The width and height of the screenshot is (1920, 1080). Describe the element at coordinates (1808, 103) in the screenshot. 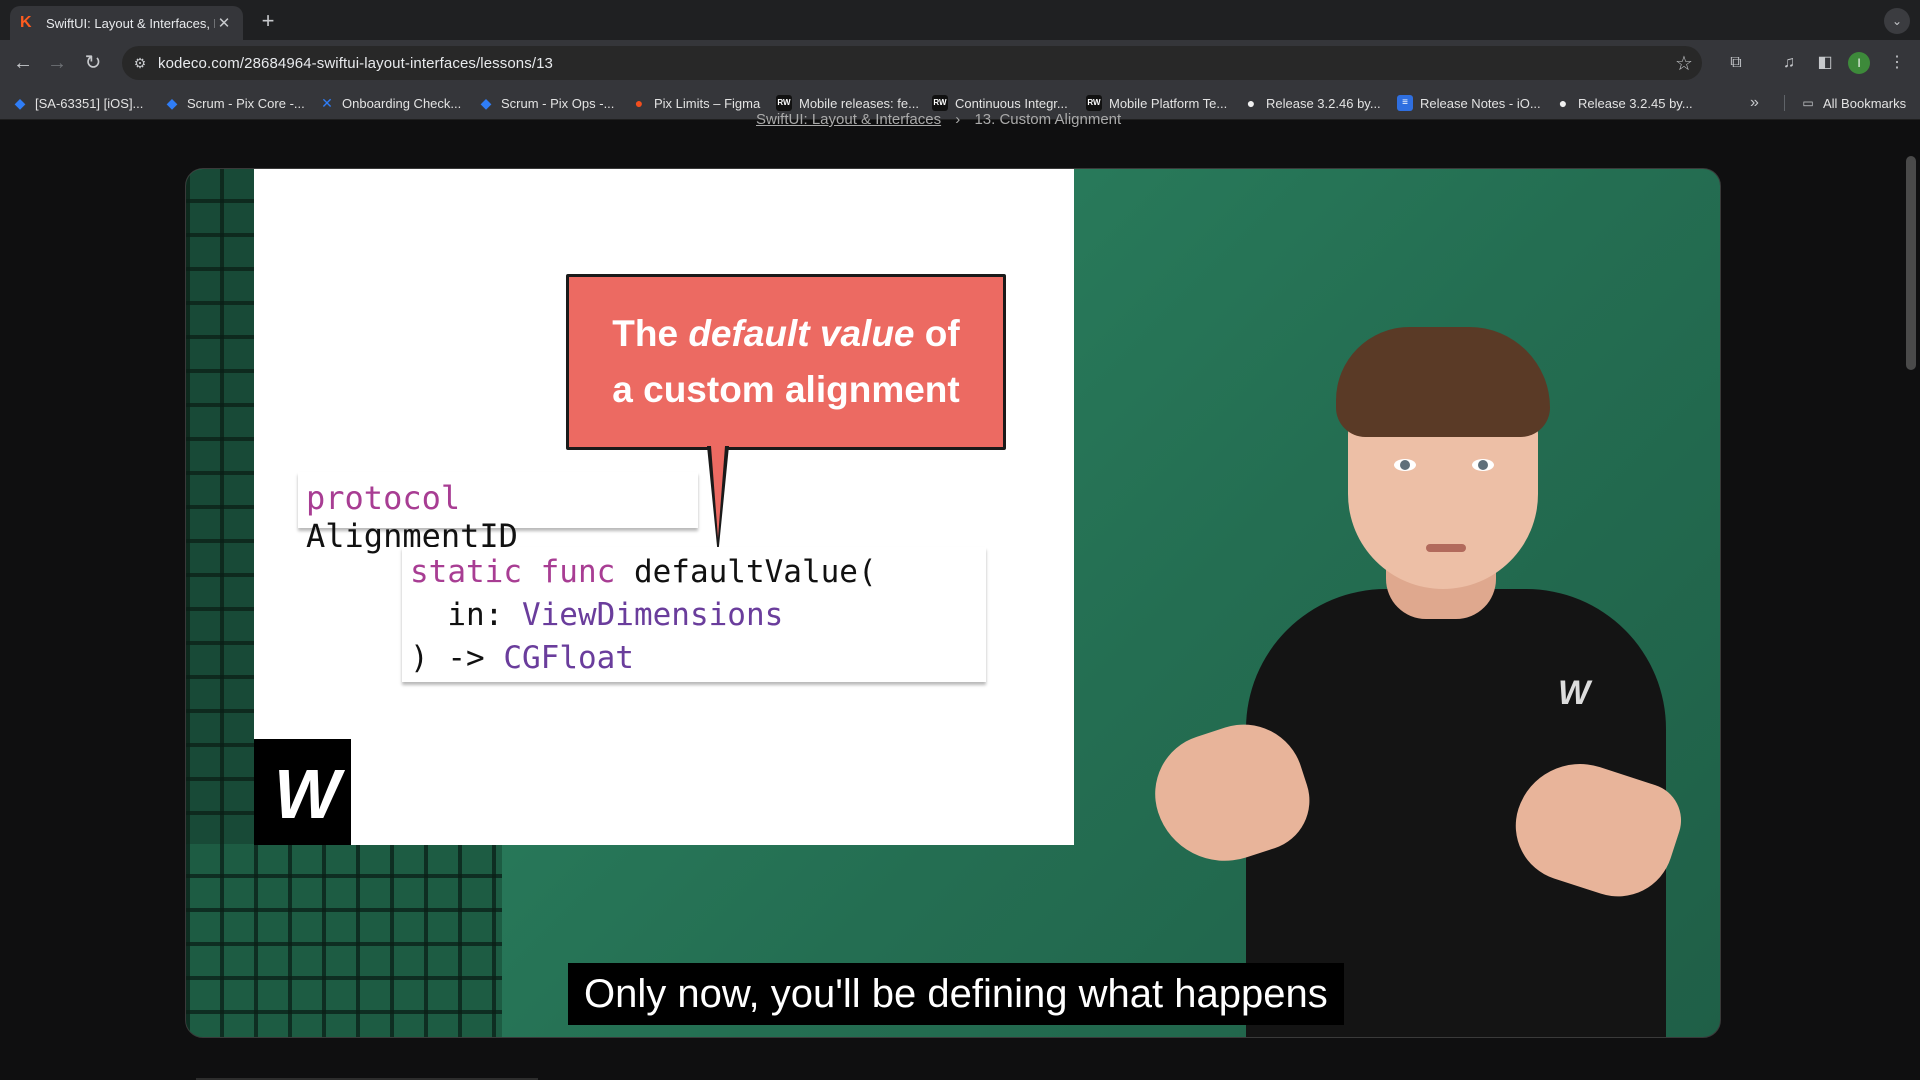

I see `folder-icon: ▭` at that location.